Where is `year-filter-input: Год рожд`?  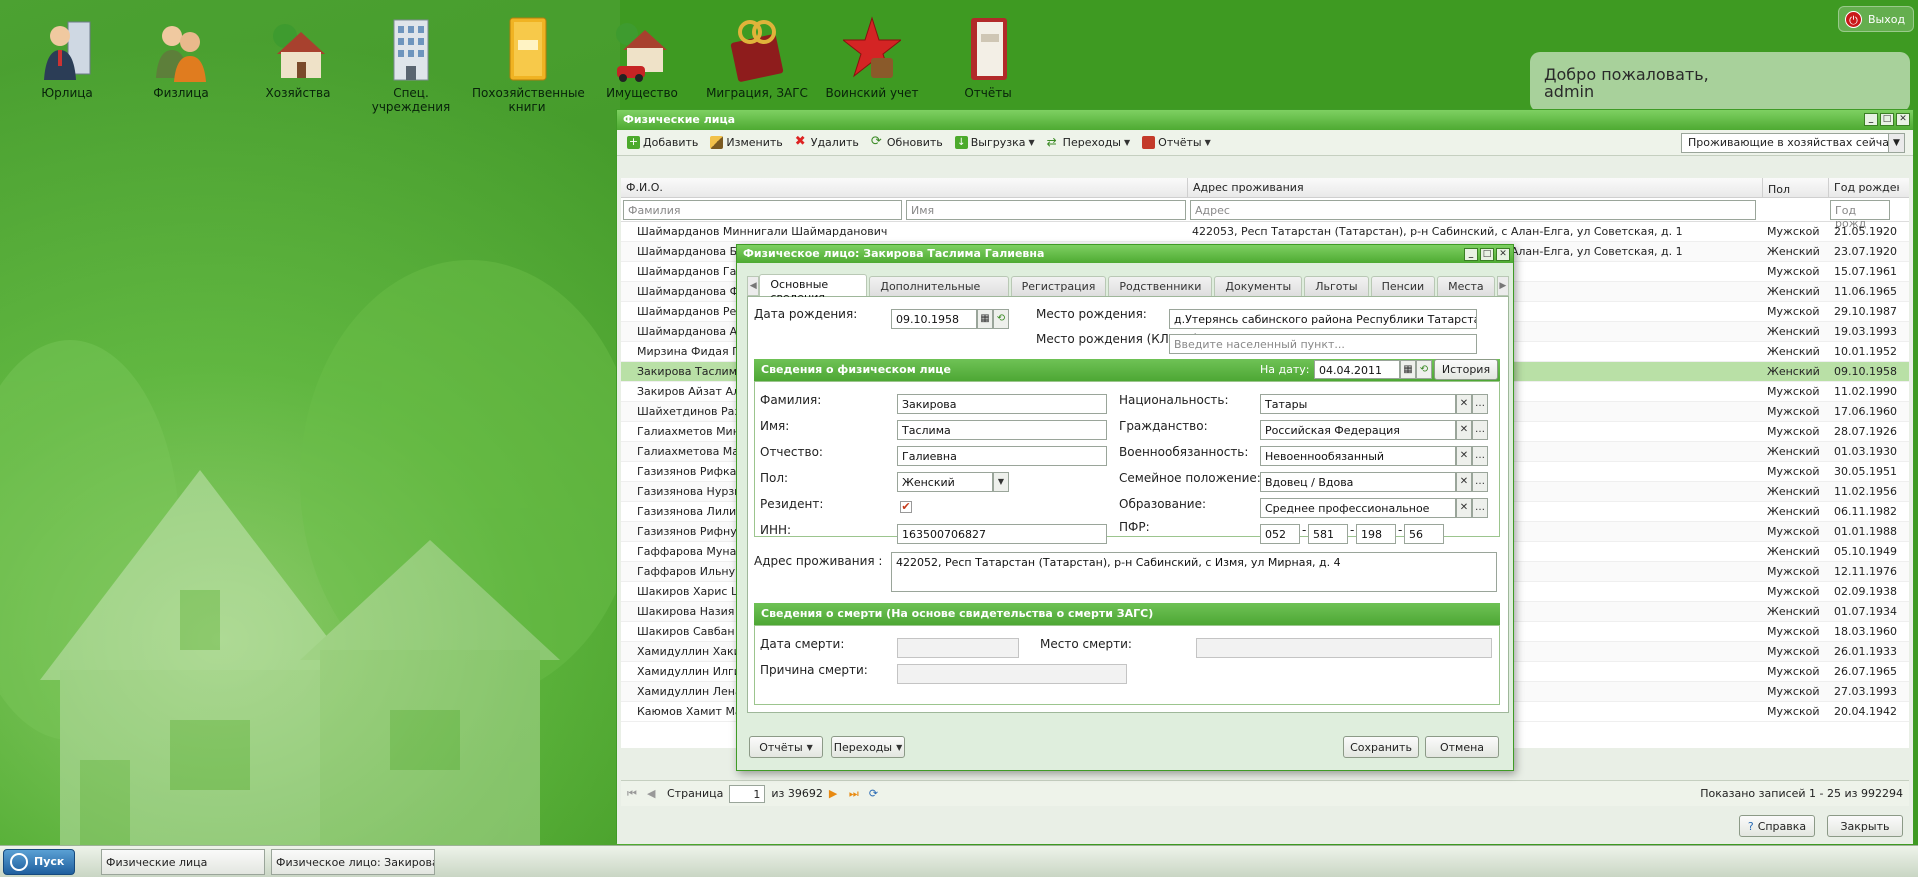
year-filter-input: Год рожд is located at coordinates (1860, 214).